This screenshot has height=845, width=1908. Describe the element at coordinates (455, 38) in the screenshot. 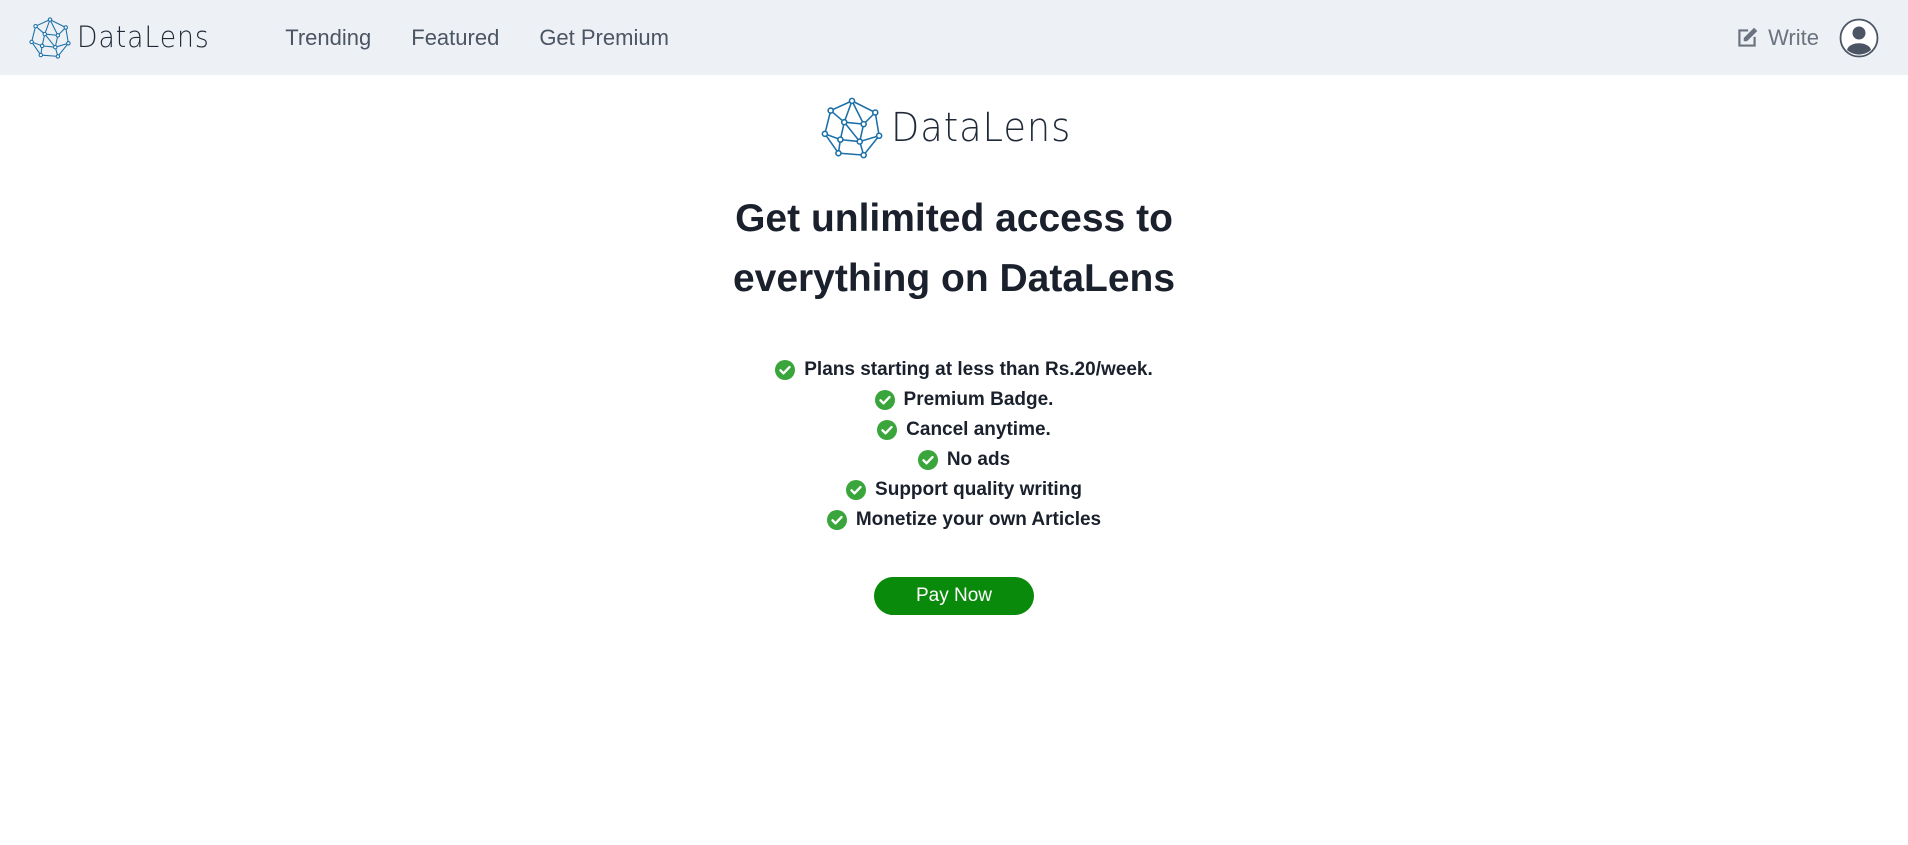

I see `nav-link-featured: Featured` at that location.